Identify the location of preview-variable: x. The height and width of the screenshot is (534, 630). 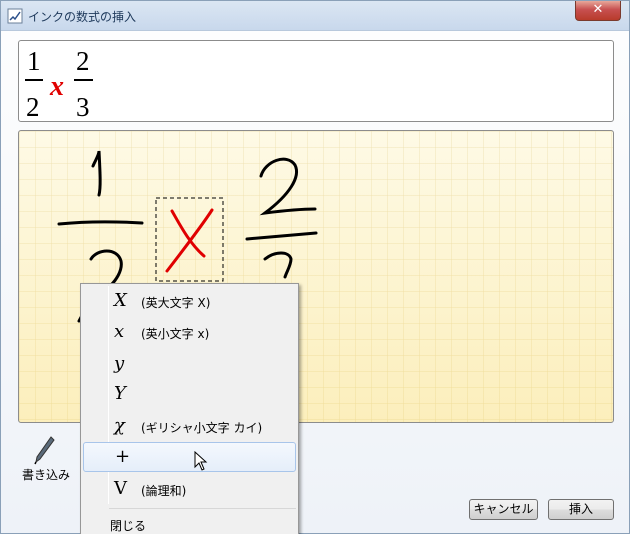
(56, 86).